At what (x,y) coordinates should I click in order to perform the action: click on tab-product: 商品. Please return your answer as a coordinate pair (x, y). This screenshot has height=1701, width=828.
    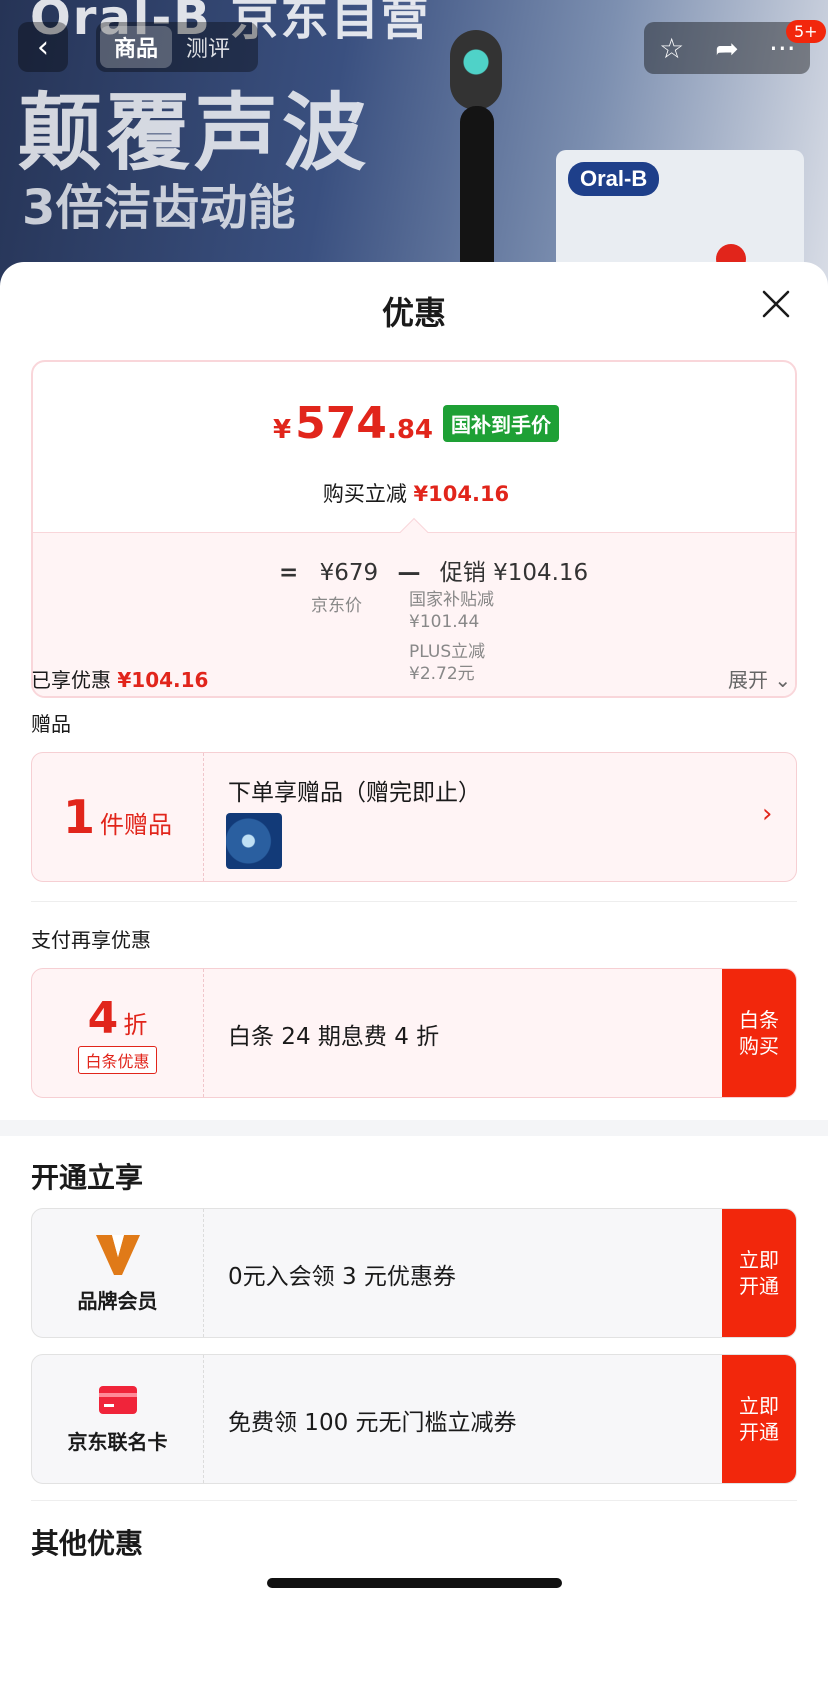
    Looking at the image, I should click on (136, 47).